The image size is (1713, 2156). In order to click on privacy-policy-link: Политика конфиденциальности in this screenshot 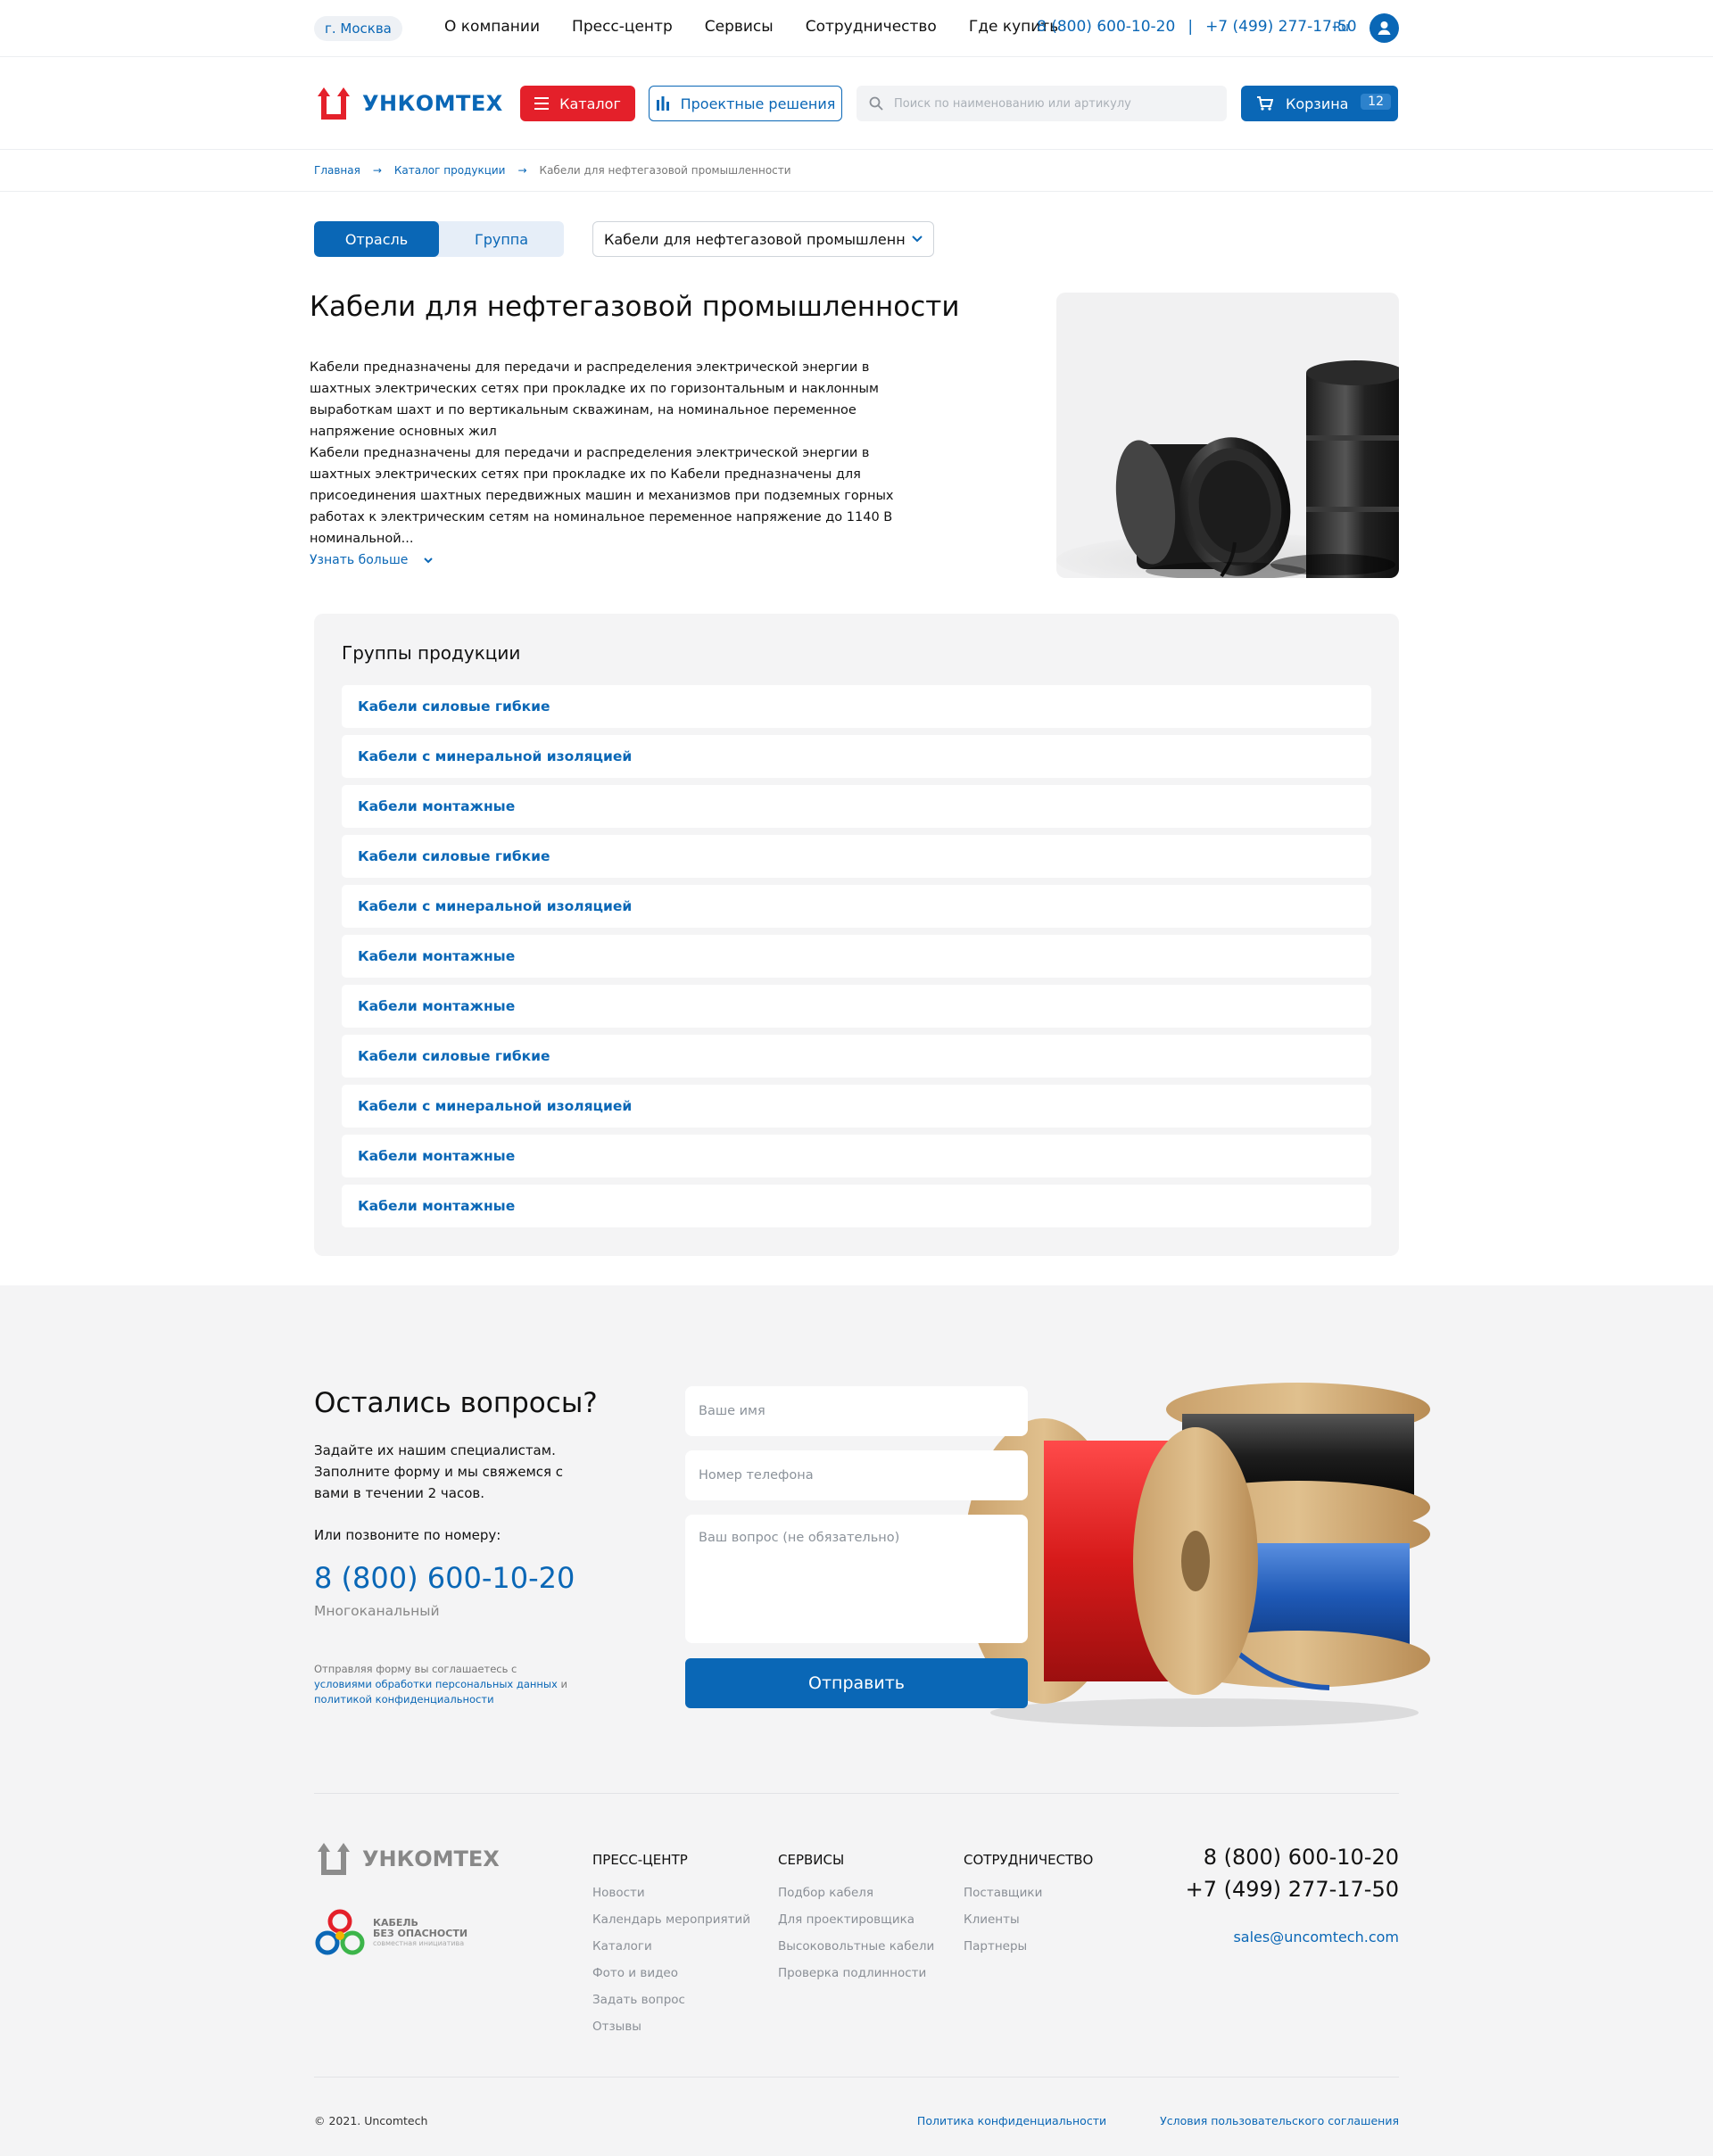, I will do `click(1012, 2120)`.